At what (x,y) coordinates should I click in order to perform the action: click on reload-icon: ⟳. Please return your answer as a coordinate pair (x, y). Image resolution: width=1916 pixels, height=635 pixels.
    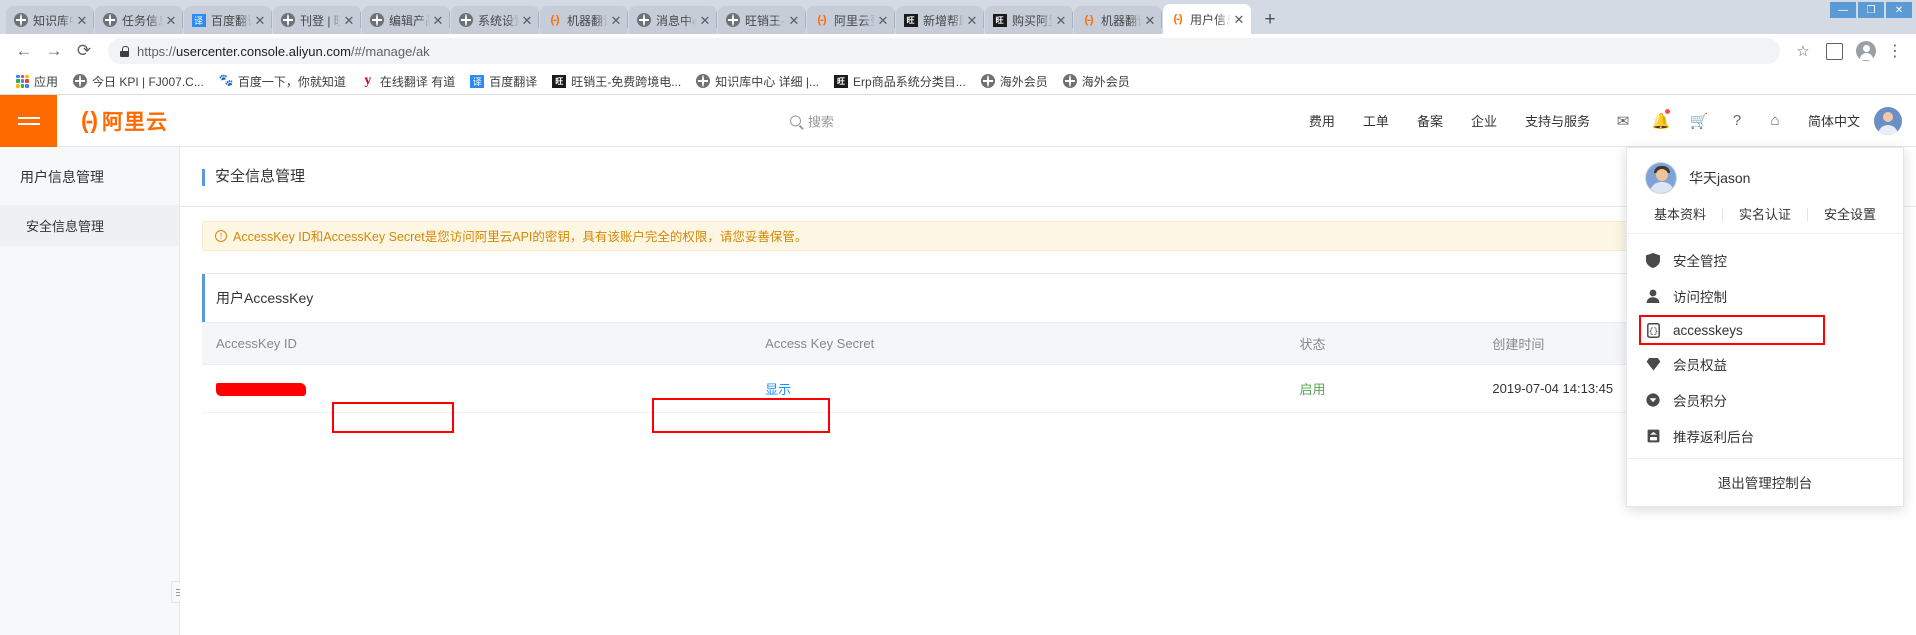
    Looking at the image, I should click on (84, 51).